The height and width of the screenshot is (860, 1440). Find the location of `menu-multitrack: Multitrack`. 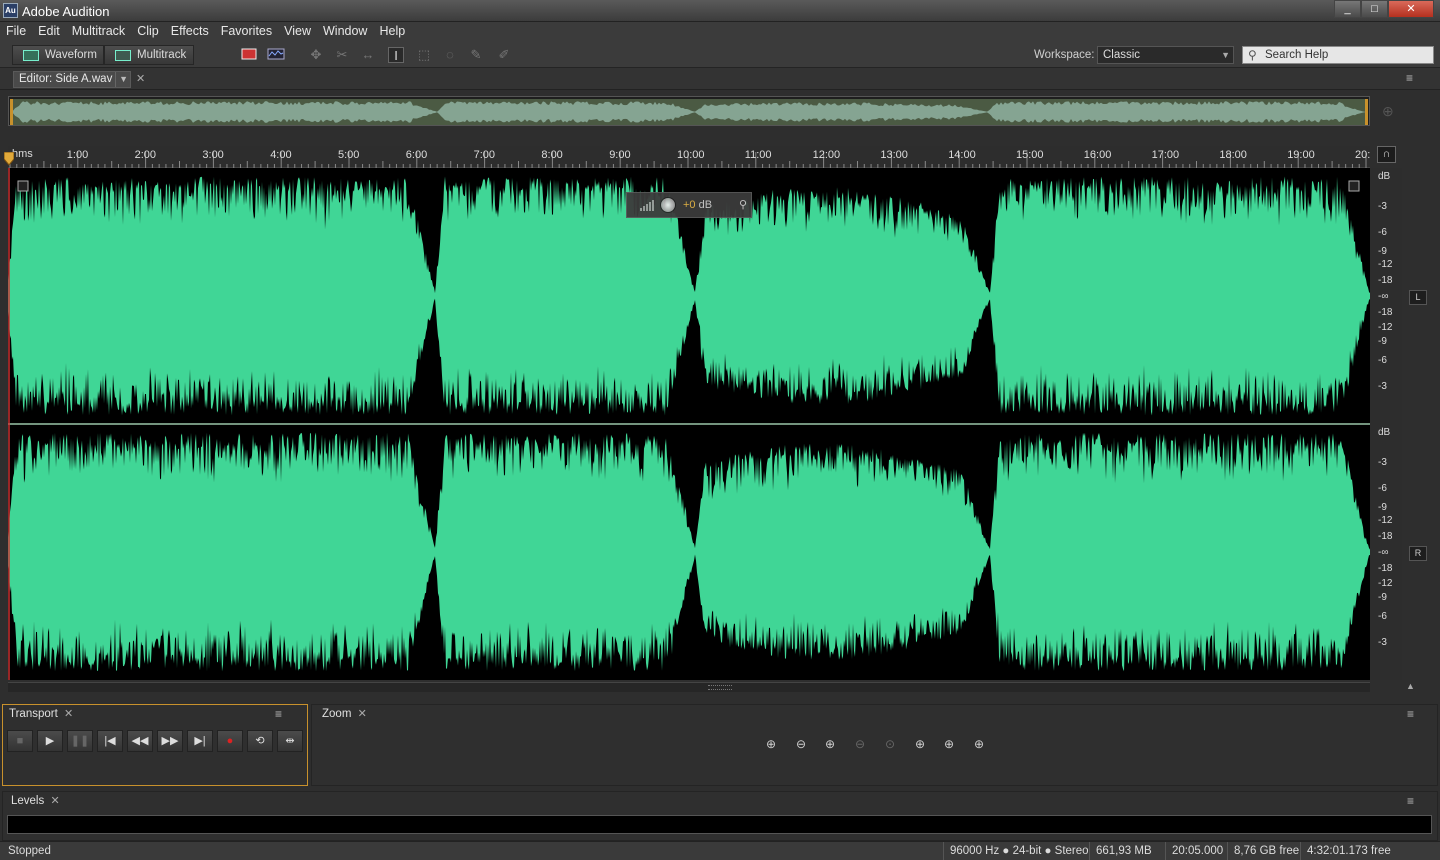

menu-multitrack: Multitrack is located at coordinates (98, 31).